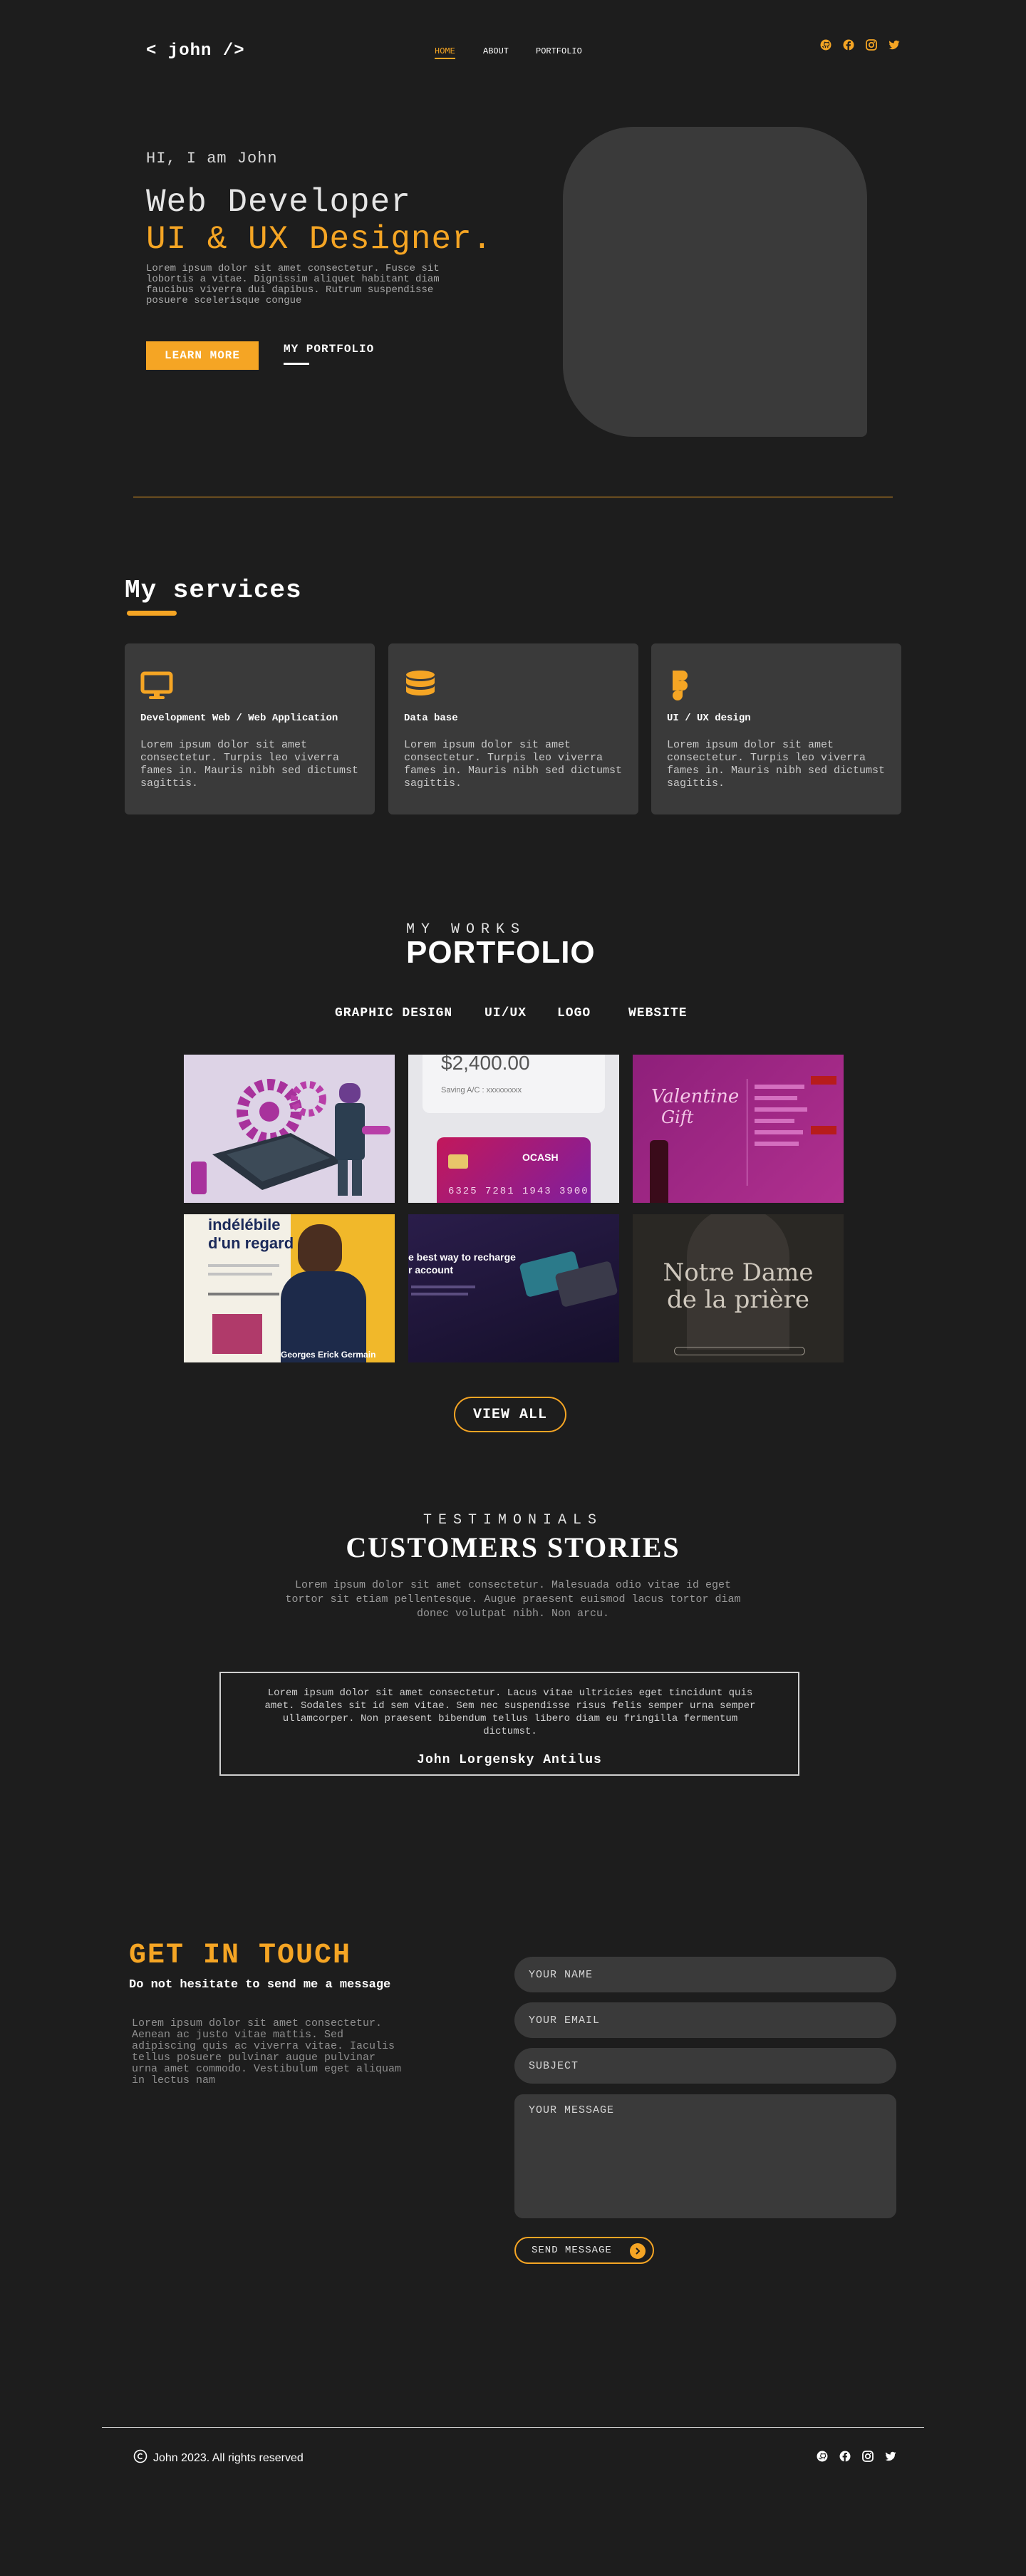  Describe the element at coordinates (156, 686) in the screenshot. I see `monitor-icon` at that location.